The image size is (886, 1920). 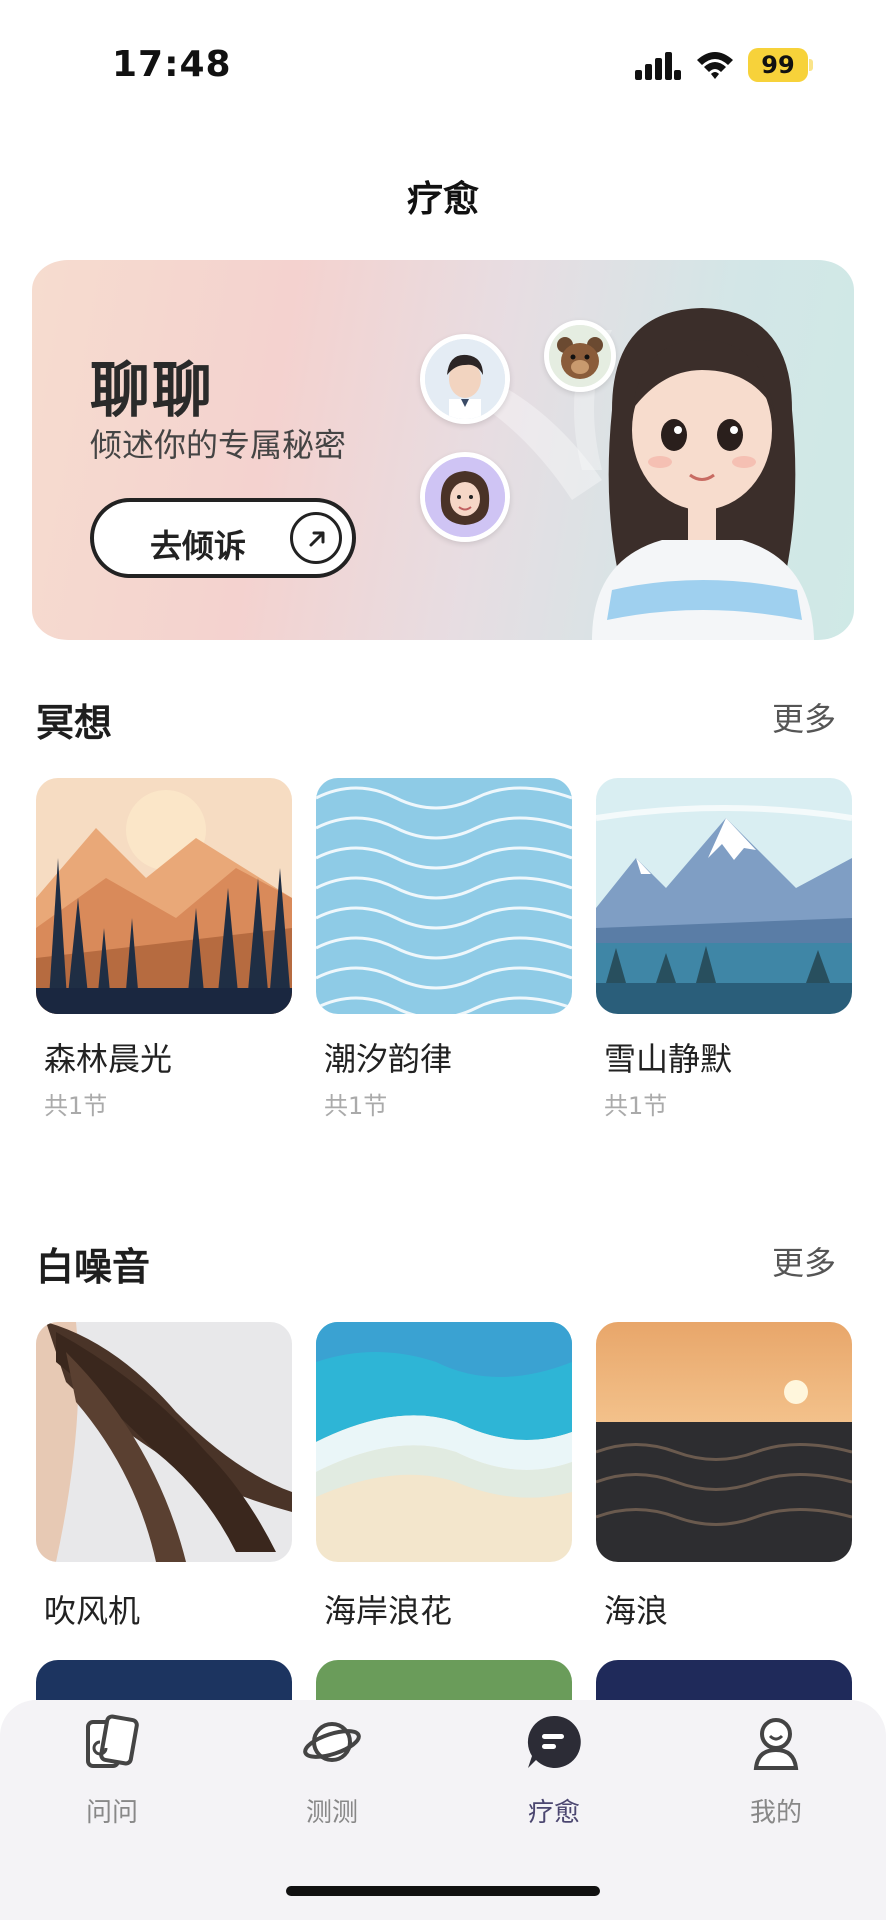 What do you see at coordinates (332, 1742) in the screenshot?
I see `planet-icon` at bounding box center [332, 1742].